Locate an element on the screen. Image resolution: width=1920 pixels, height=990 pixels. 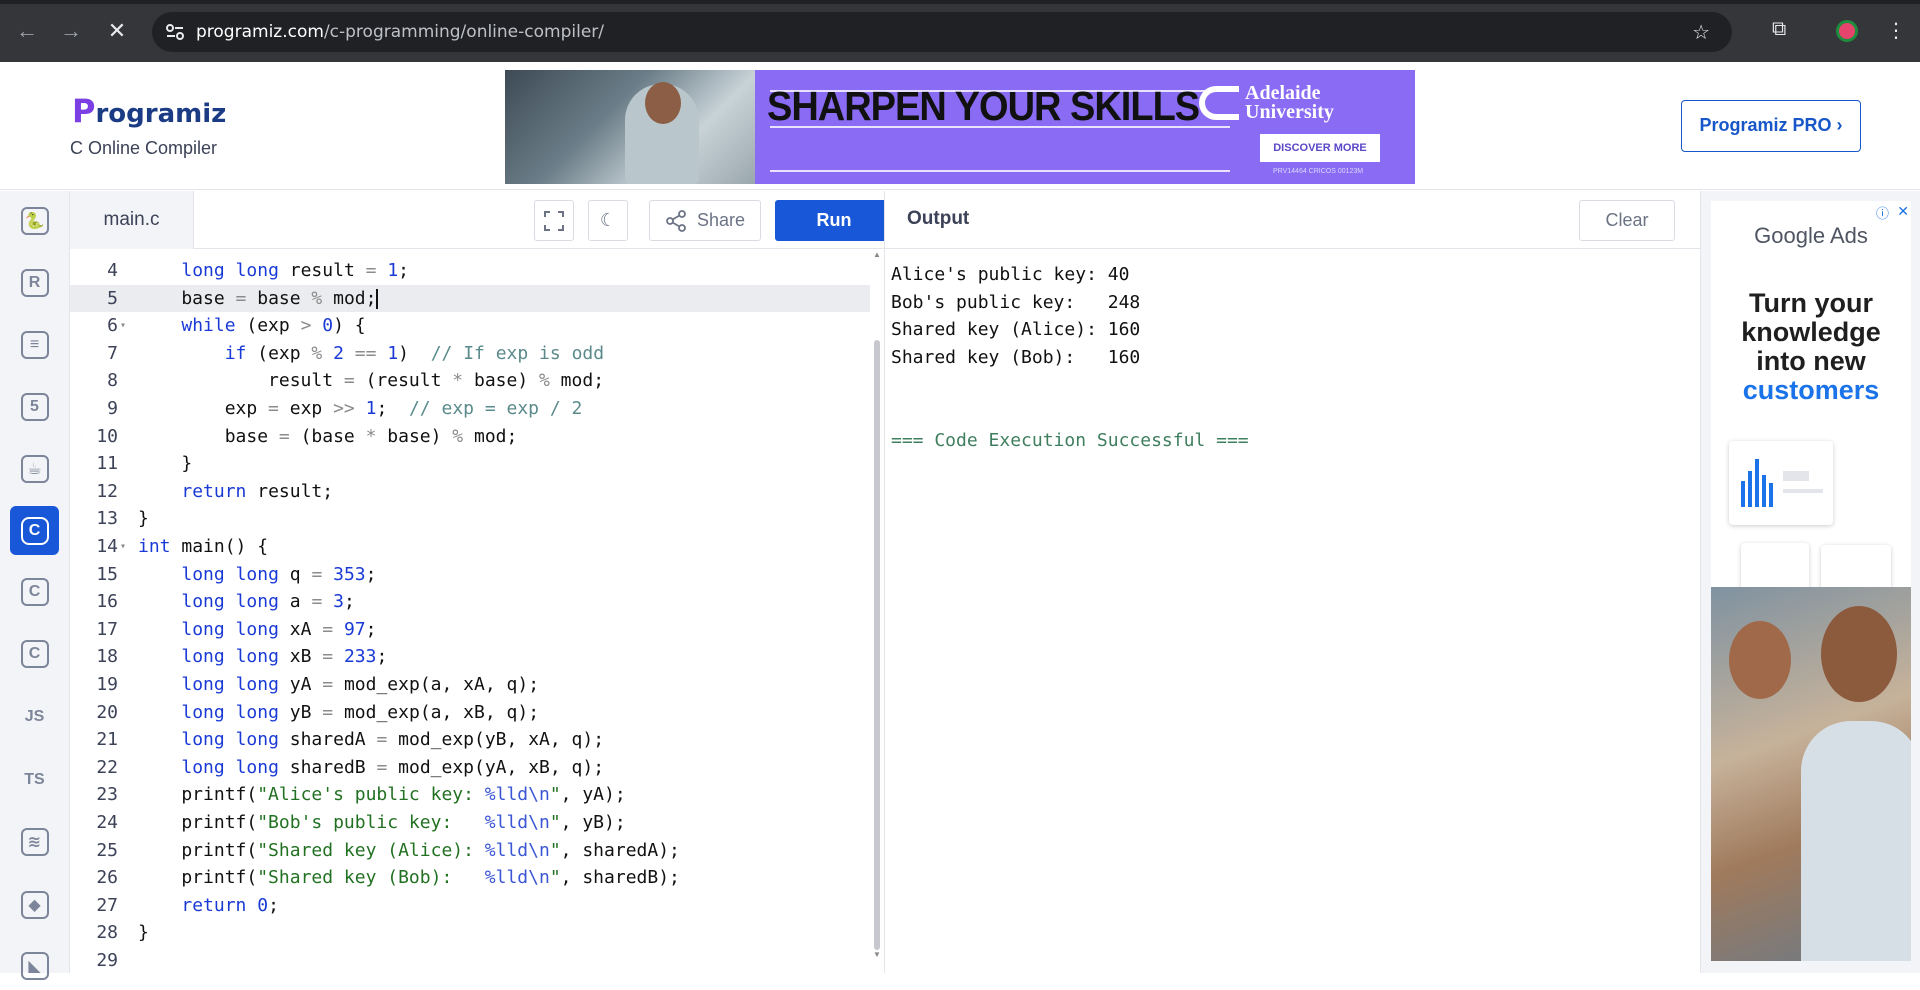
code-text: long long xA = 97; is located at coordinates (279, 629).